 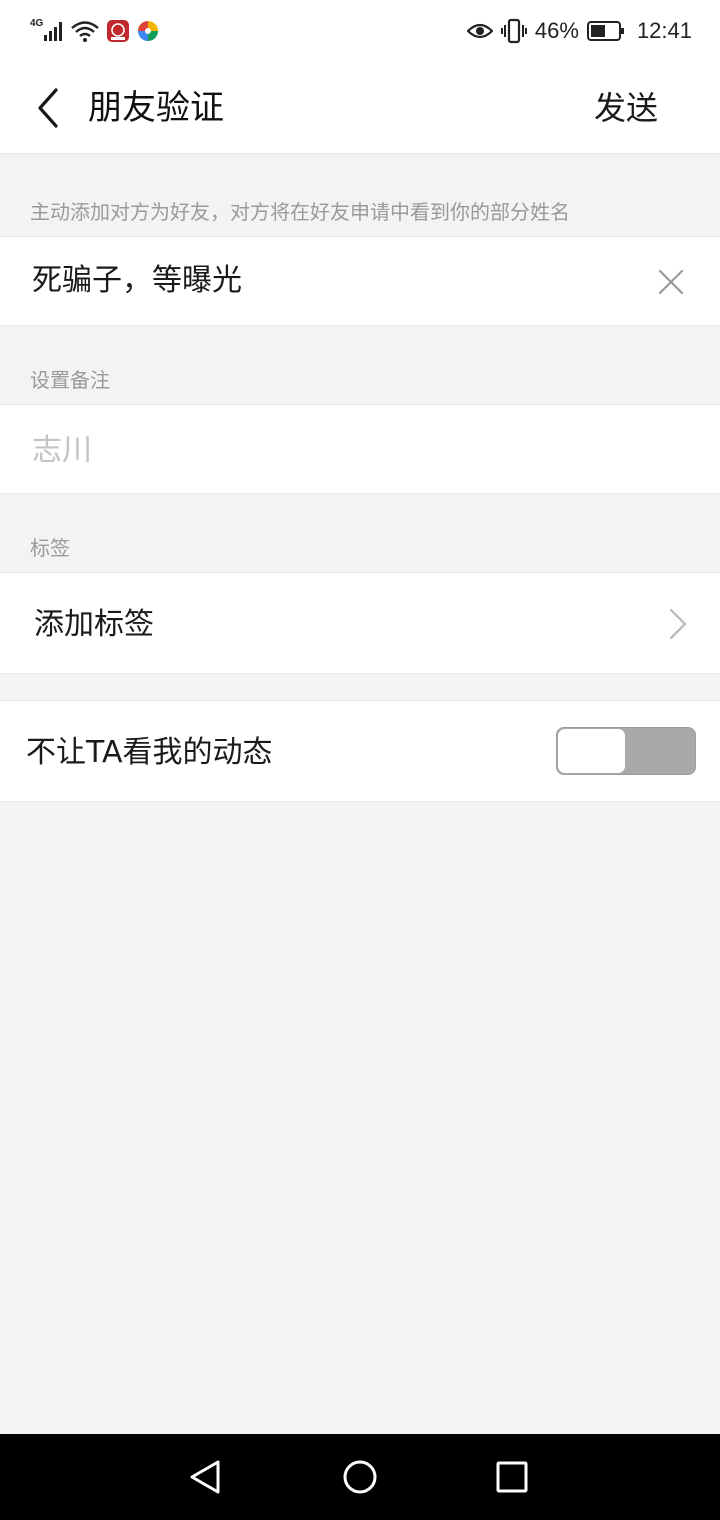 I want to click on add-tag-label: 添加标签, so click(x=94, y=624).